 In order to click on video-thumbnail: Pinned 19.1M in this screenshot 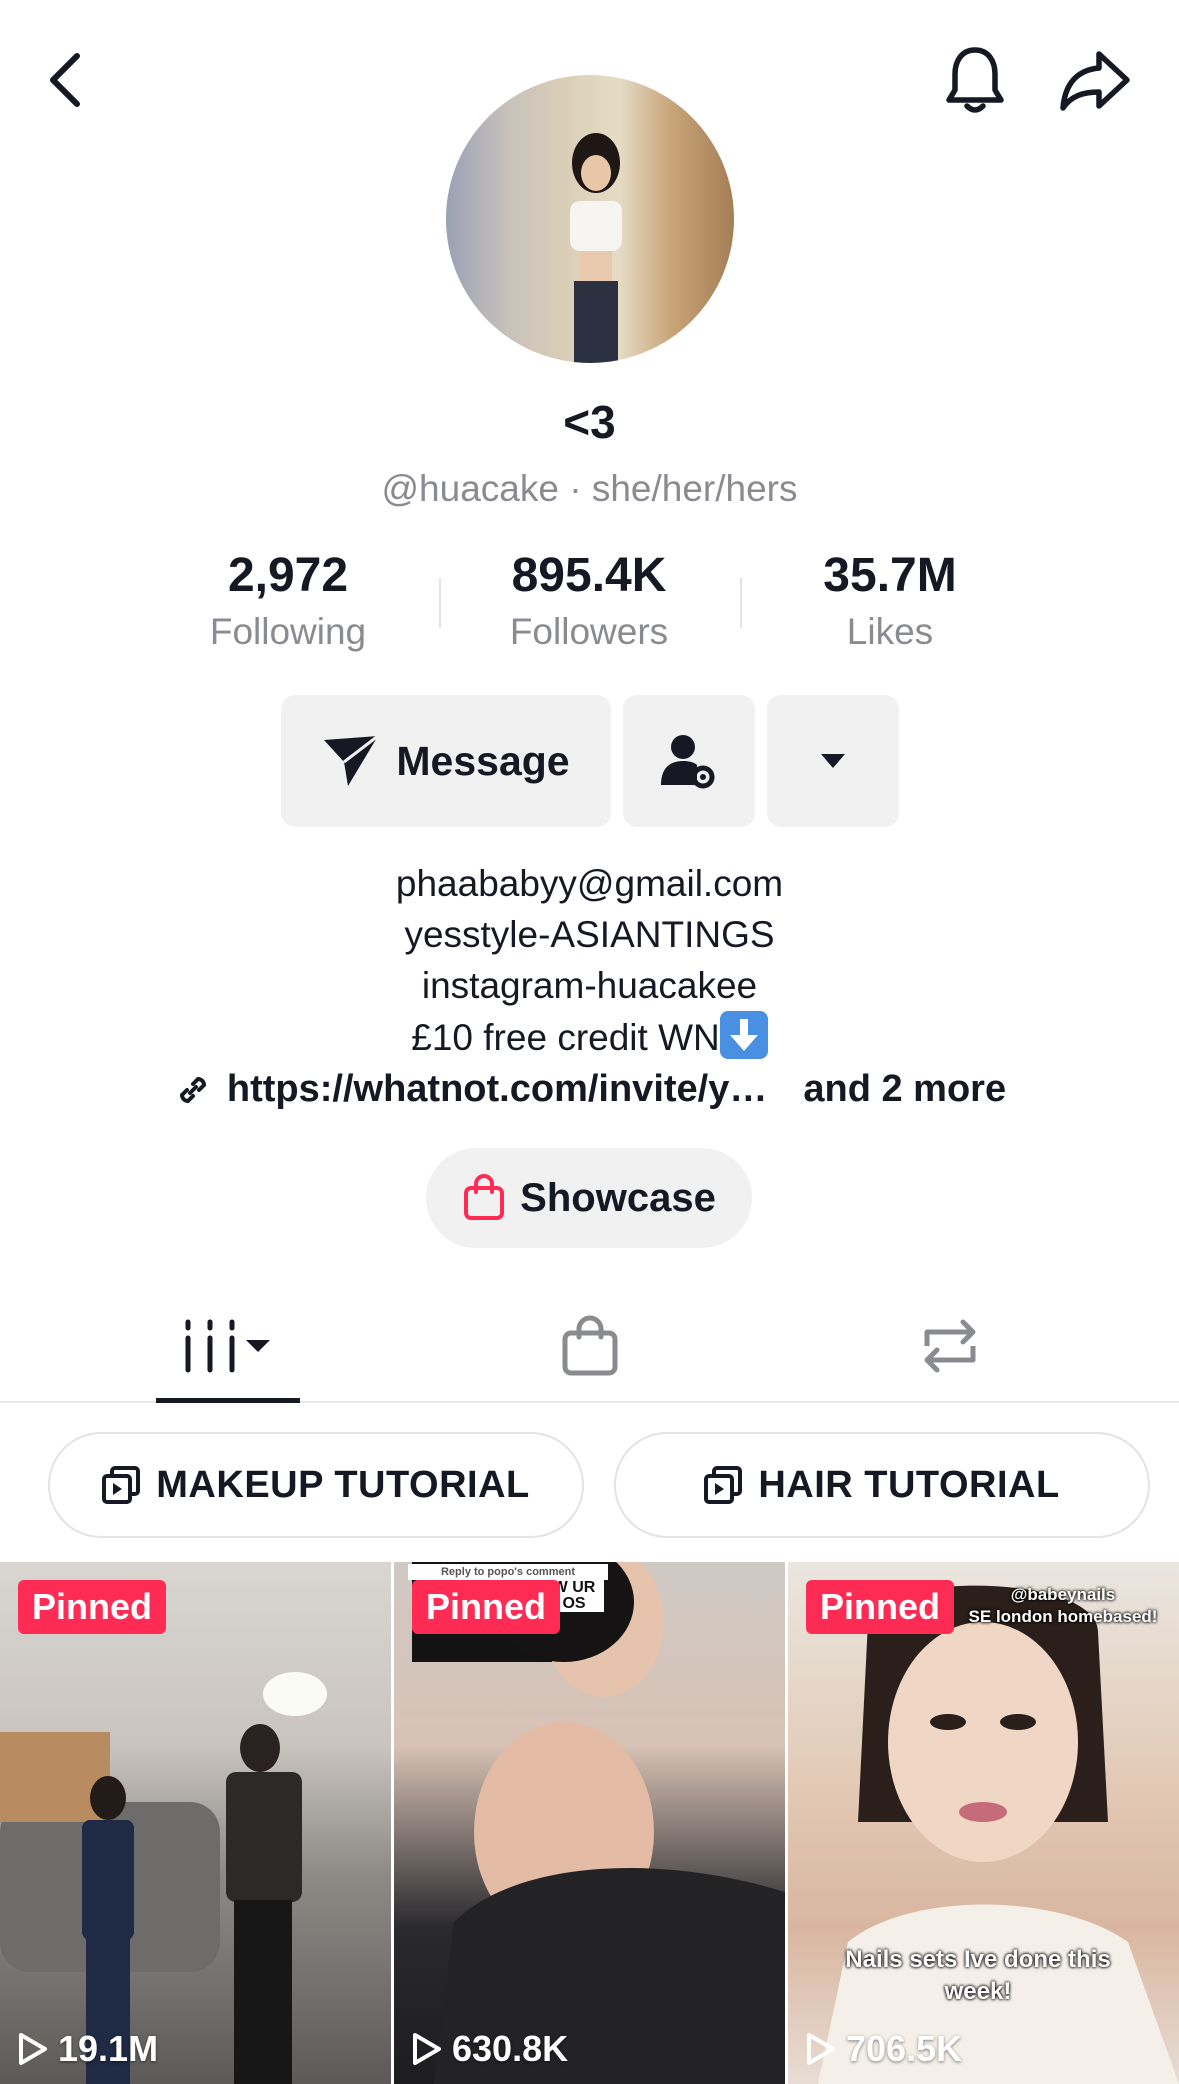, I will do `click(195, 1823)`.